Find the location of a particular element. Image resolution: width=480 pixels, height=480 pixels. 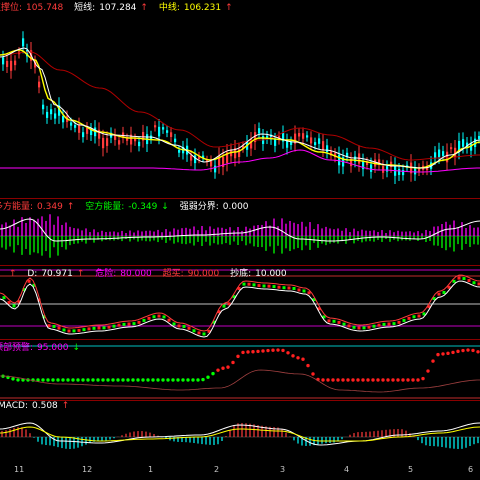

support-label: 支撑位:105.748 is located at coordinates (32, 8).